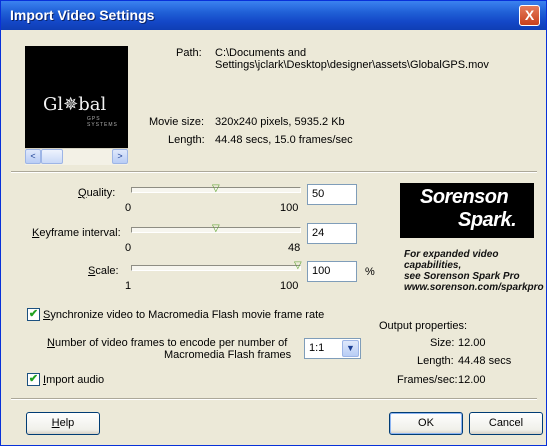 The image size is (547, 446). Describe the element at coordinates (332, 233) in the screenshot. I see `keyframe-input: 24` at that location.